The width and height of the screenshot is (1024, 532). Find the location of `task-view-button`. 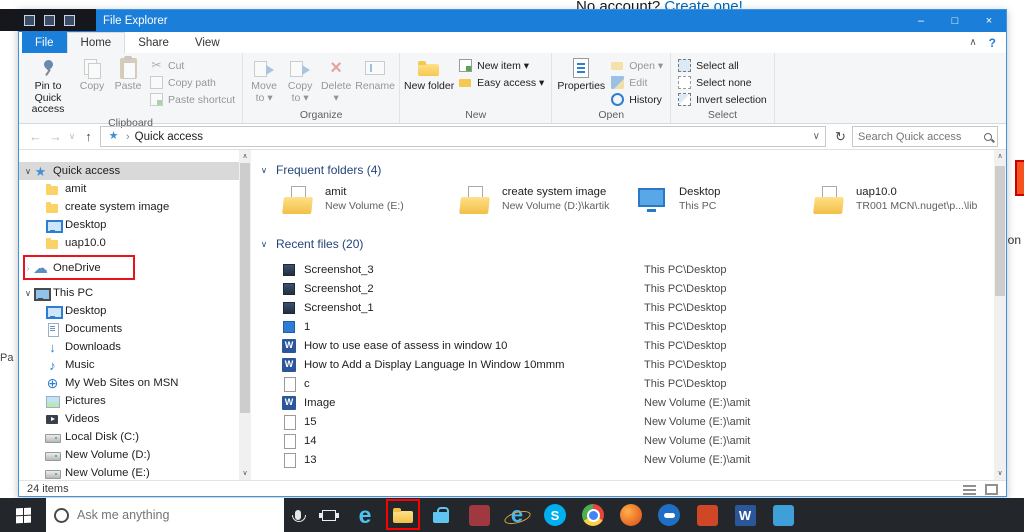

task-view-button is located at coordinates (329, 515).